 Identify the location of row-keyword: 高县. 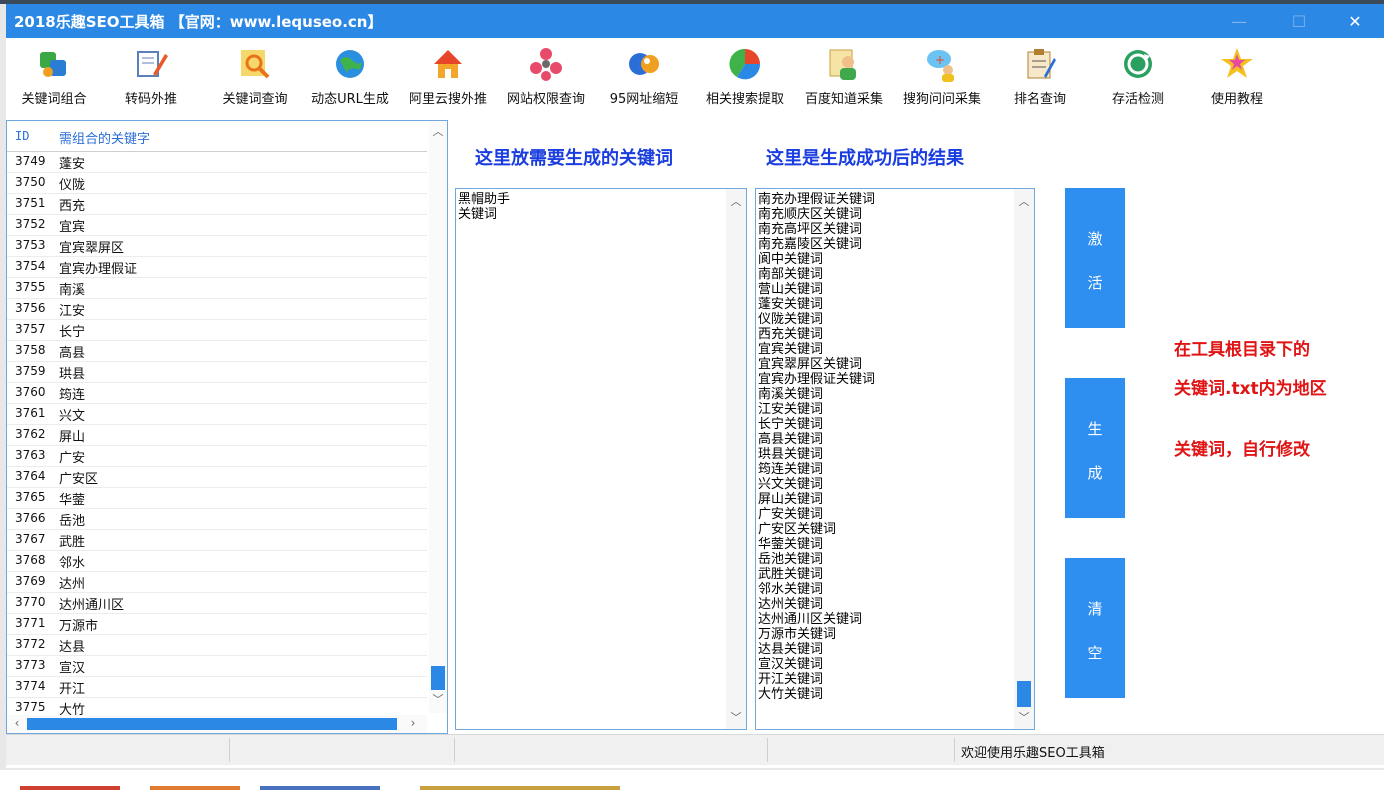
(72, 353).